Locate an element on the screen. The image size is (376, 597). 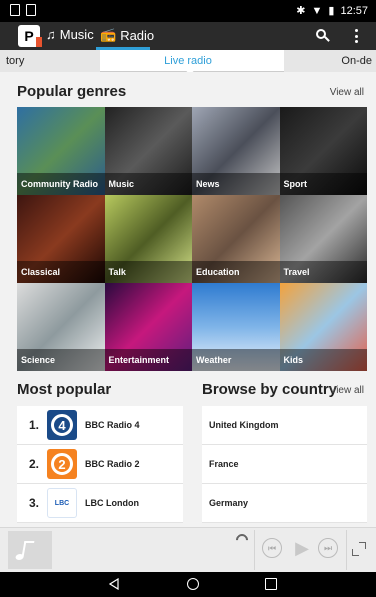
sub-tabs: tory Live radio On-de is located at coordinates (188, 65).